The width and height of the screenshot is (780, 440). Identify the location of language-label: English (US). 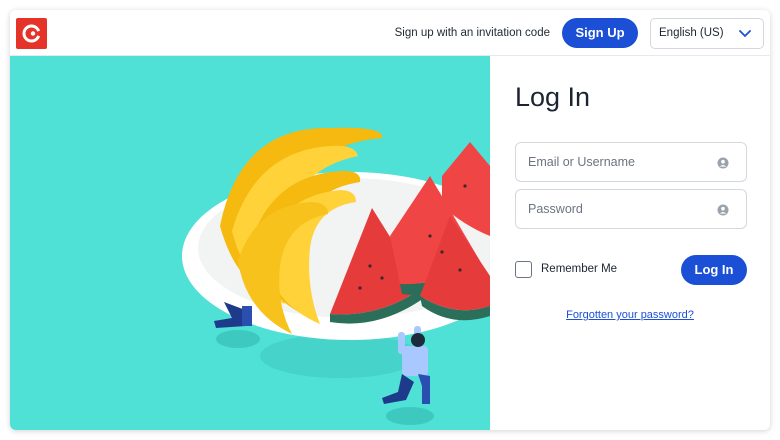
(691, 33).